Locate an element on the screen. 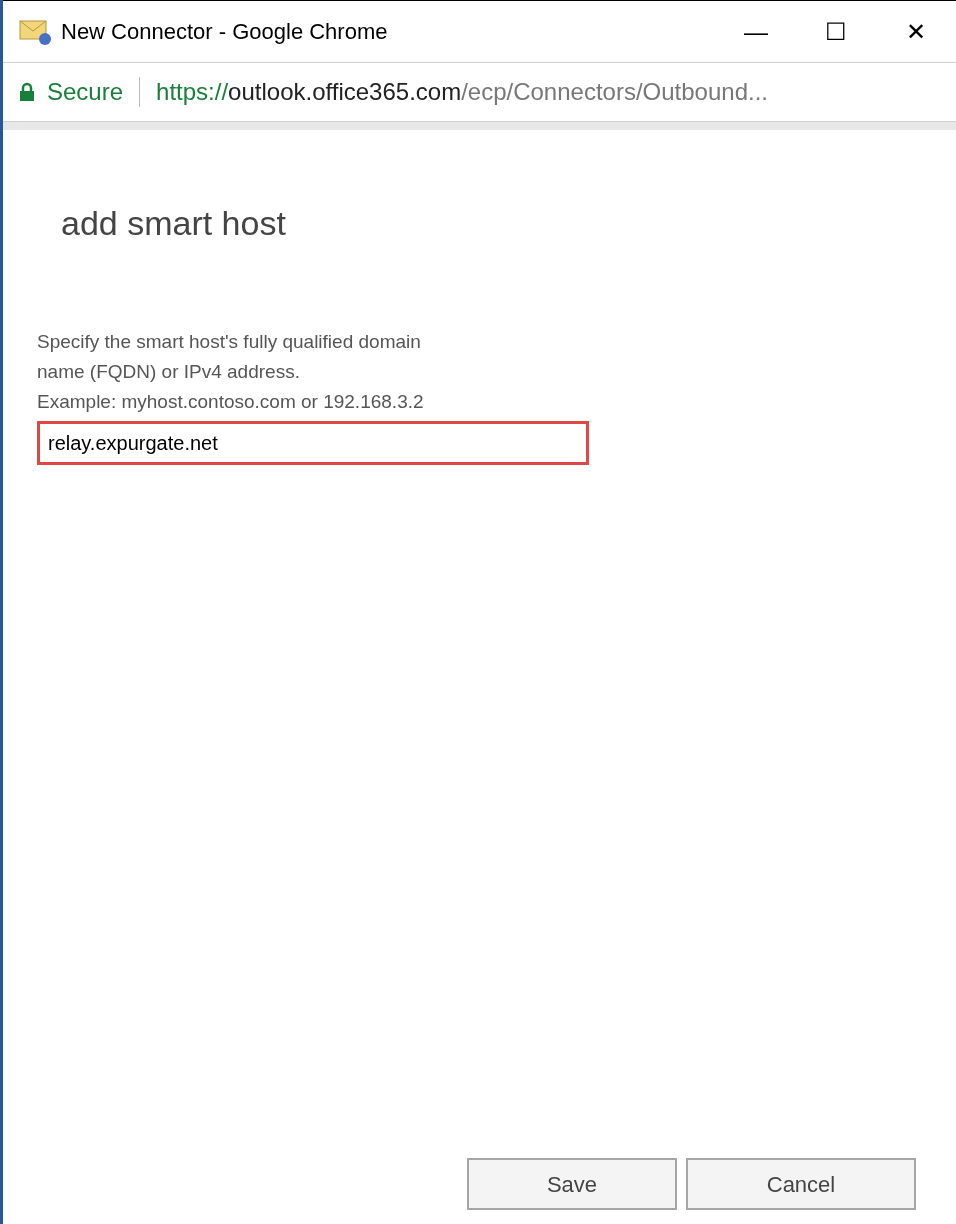 This screenshot has height=1224, width=956. close-button: ✕ is located at coordinates (916, 31).